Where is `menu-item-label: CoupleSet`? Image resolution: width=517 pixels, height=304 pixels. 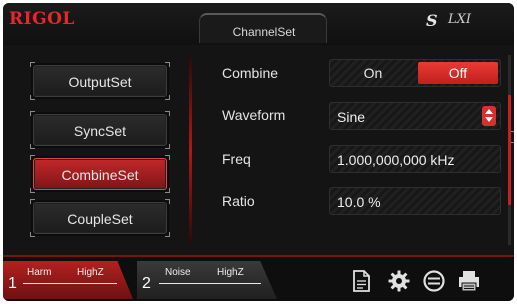
menu-item-label: CoupleSet is located at coordinates (100, 219).